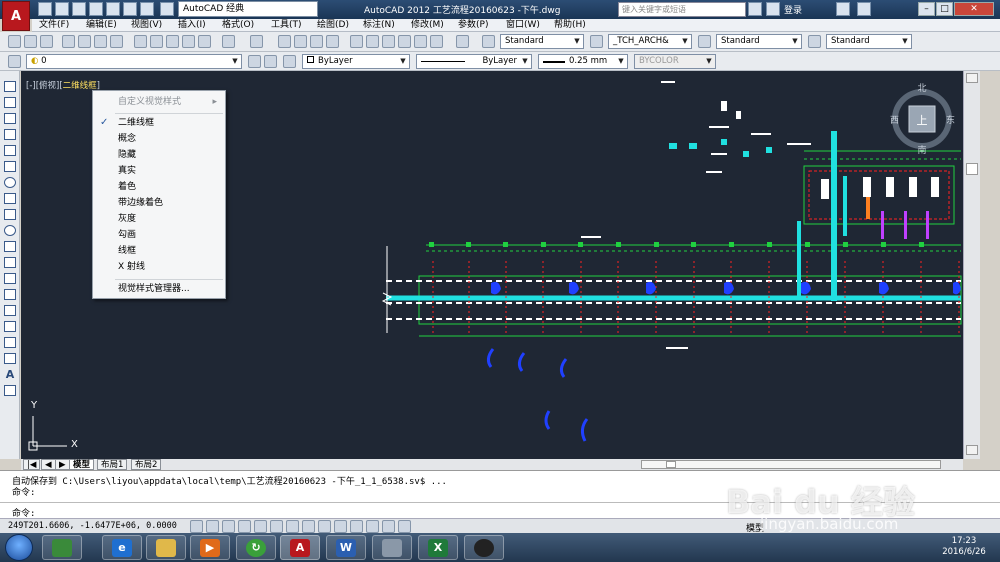 The image size is (1000, 562). Describe the element at coordinates (146, 464) in the screenshot. I see `tab-layout2: 布局2` at that location.